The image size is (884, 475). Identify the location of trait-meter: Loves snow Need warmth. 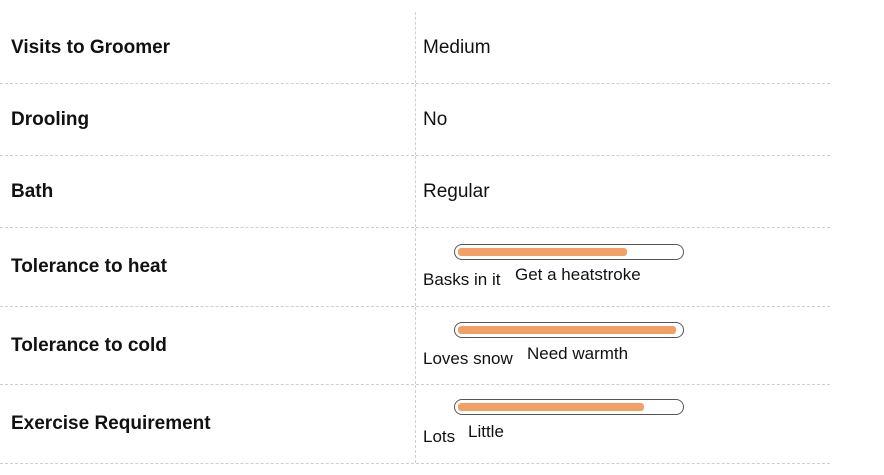
(623, 345).